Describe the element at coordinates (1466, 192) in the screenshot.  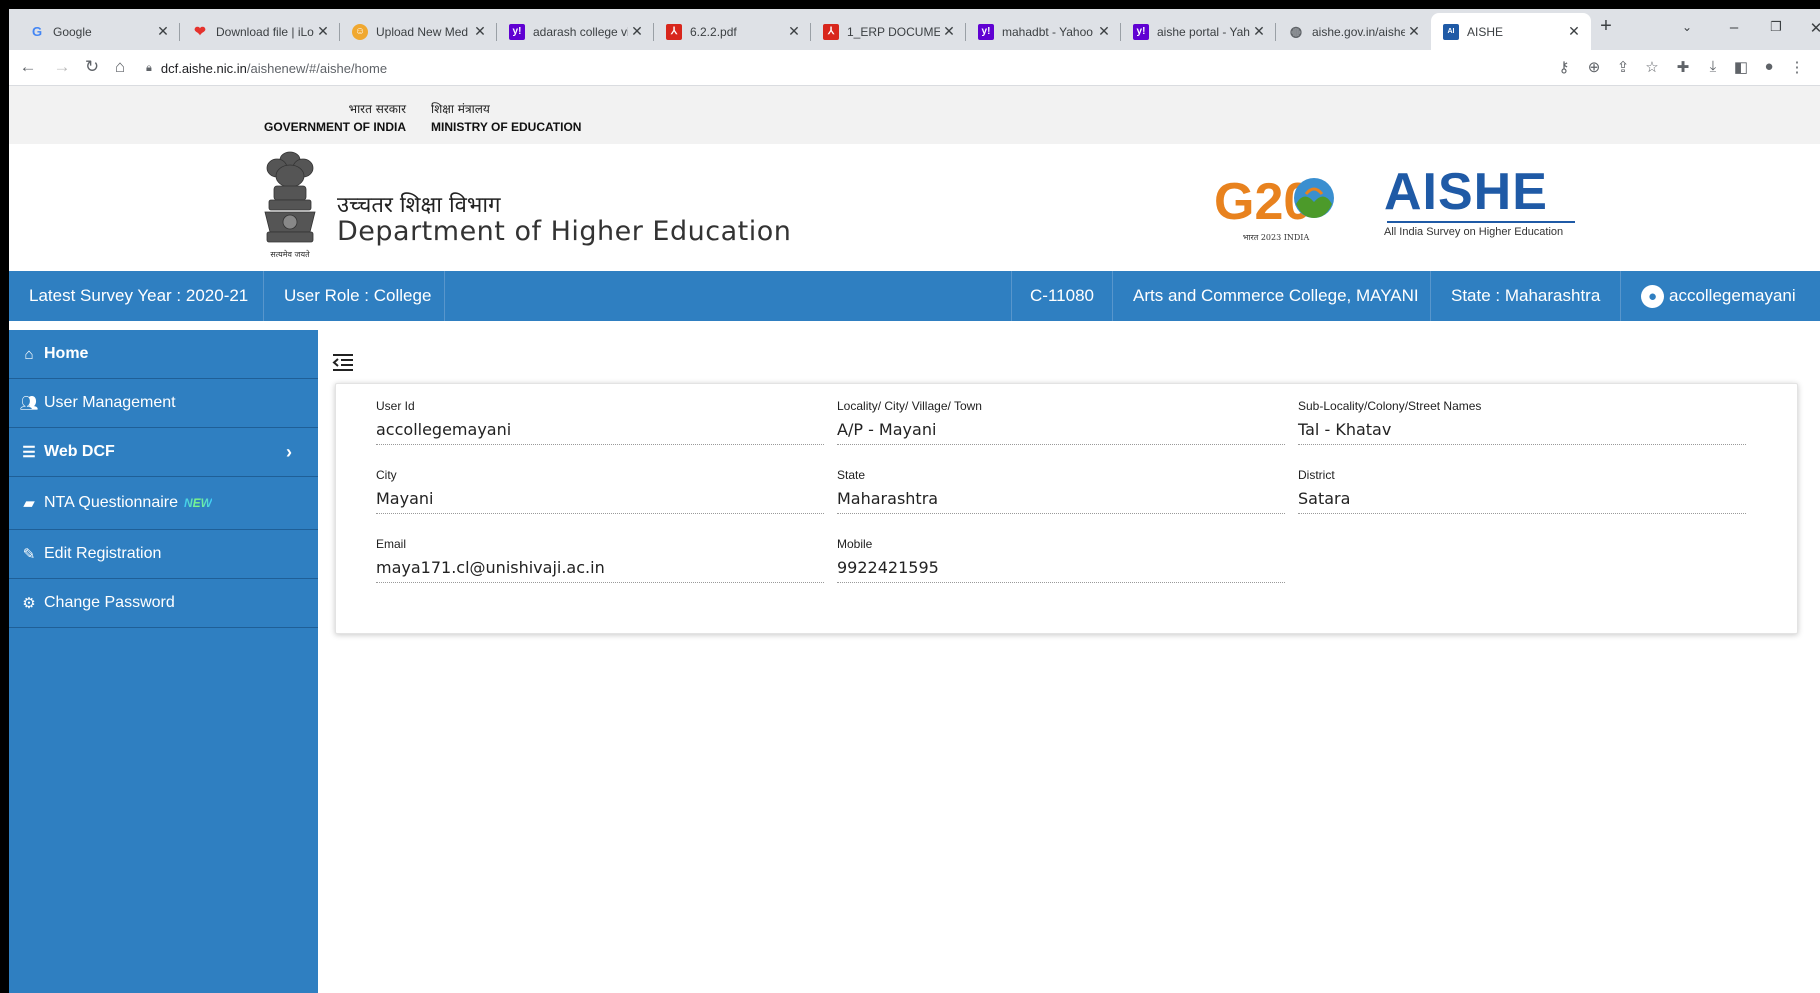
I see `aishe-logo-text: AISHE` at that location.